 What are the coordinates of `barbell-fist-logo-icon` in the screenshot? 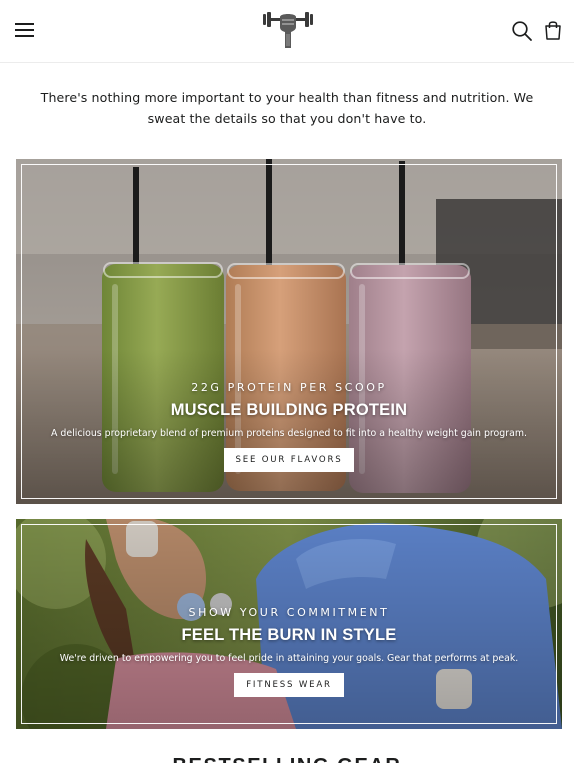 It's located at (288, 31).